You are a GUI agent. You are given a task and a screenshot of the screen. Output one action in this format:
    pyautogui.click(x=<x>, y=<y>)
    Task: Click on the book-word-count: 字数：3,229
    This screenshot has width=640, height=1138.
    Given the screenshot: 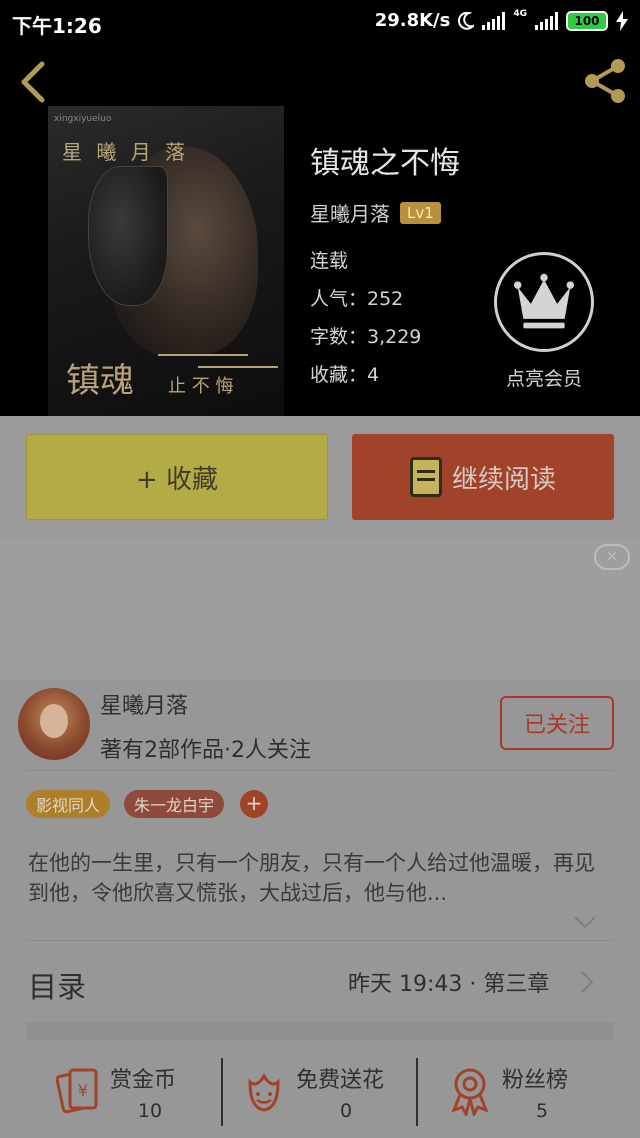 What is the action you would take?
    pyautogui.click(x=366, y=337)
    